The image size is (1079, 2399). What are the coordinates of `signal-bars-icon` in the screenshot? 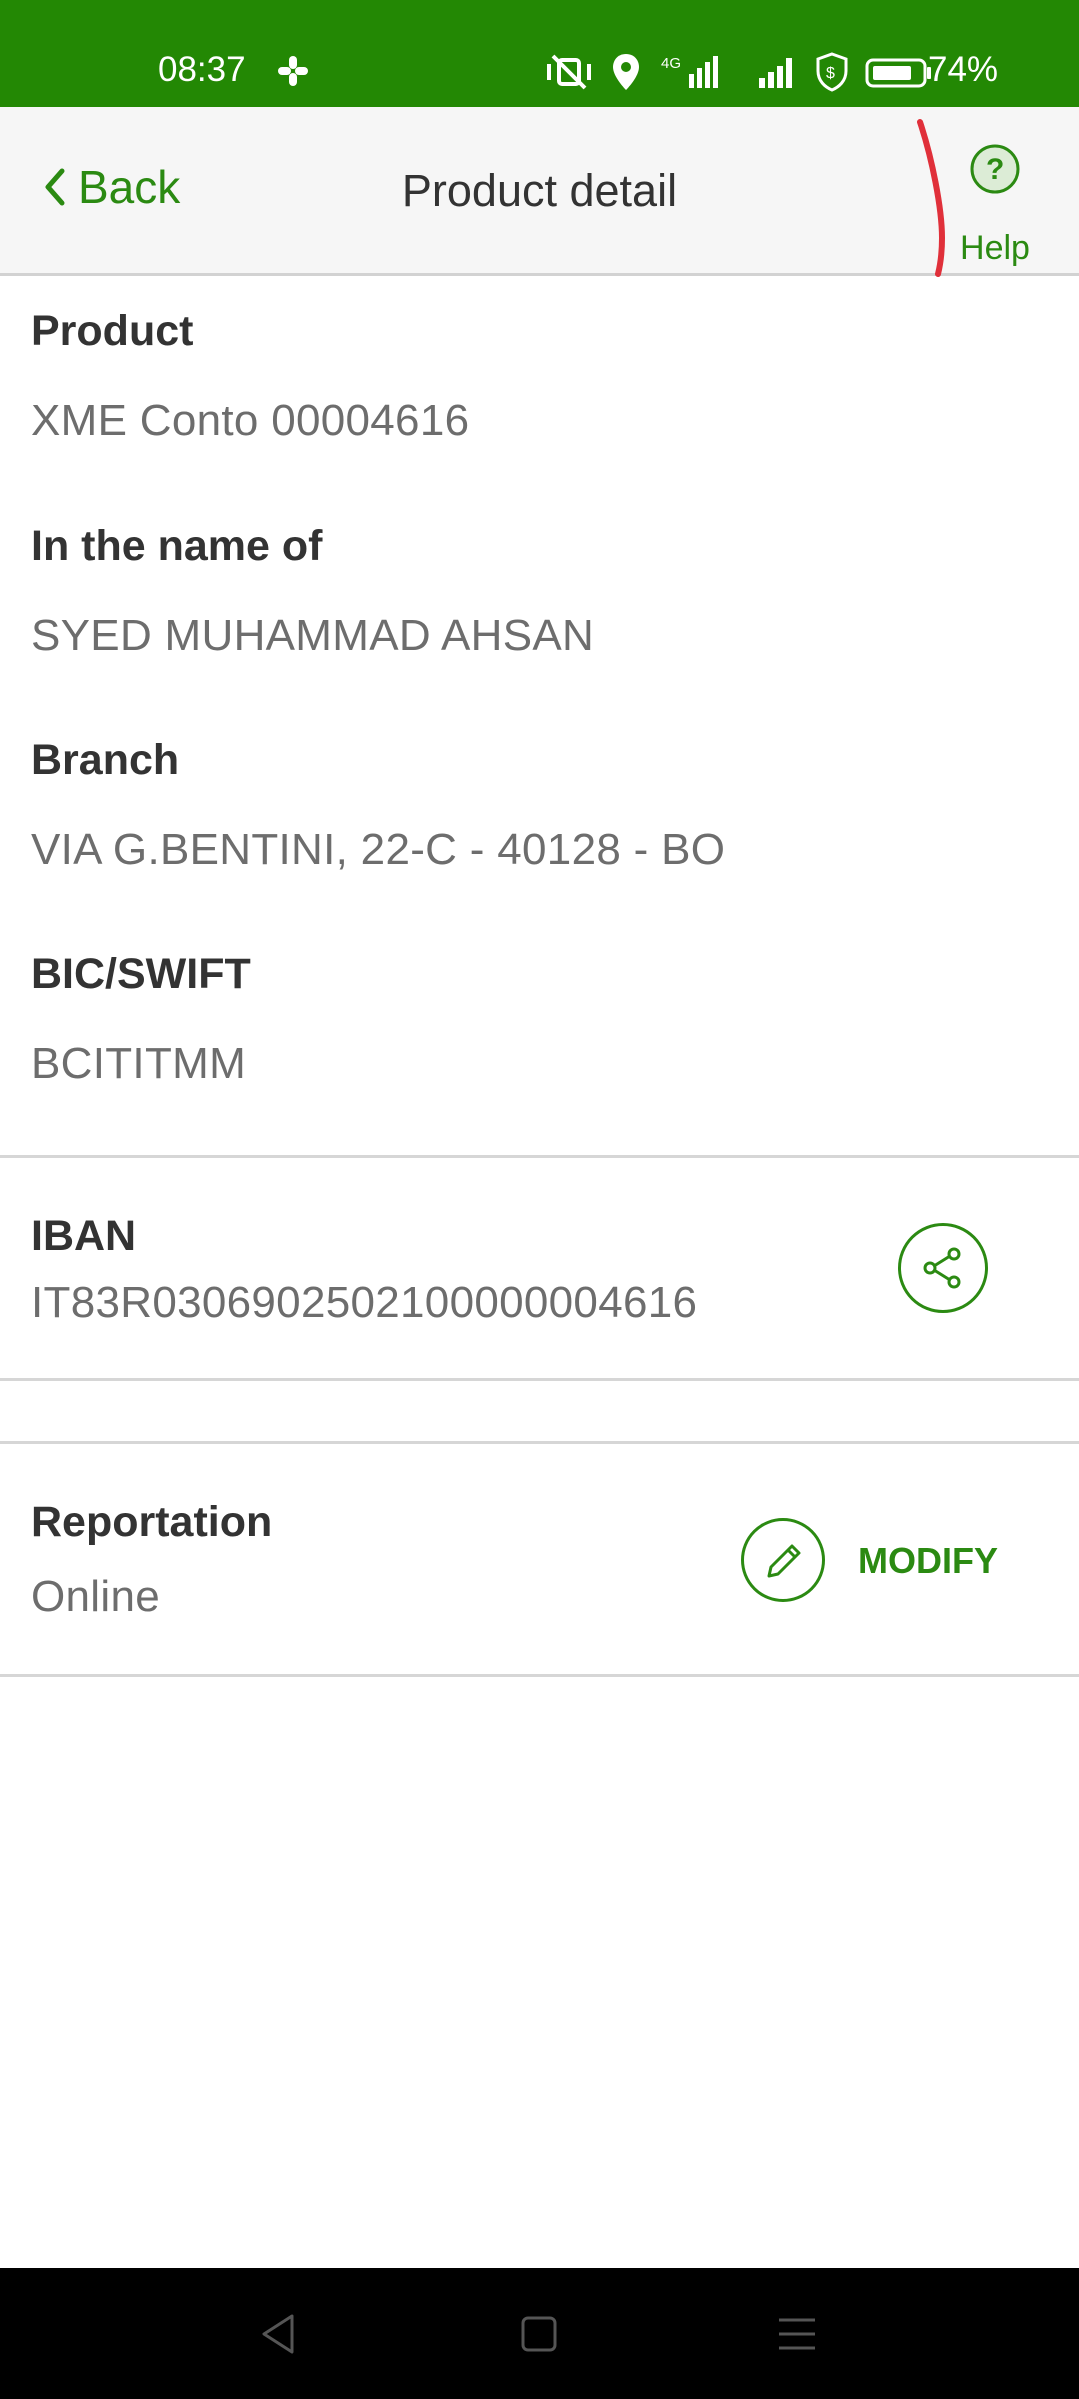 It's located at (775, 73).